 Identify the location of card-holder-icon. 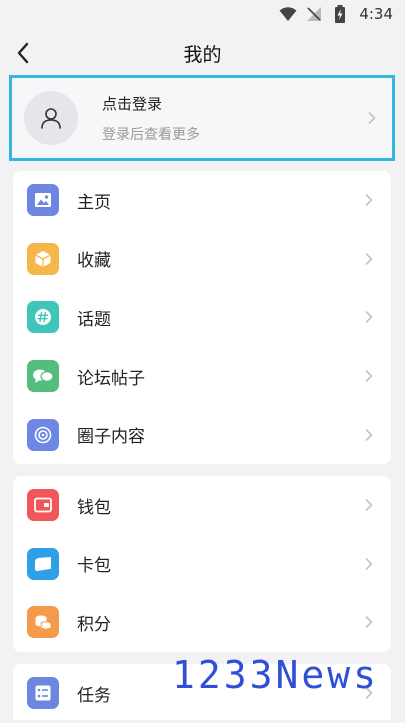
(43, 563).